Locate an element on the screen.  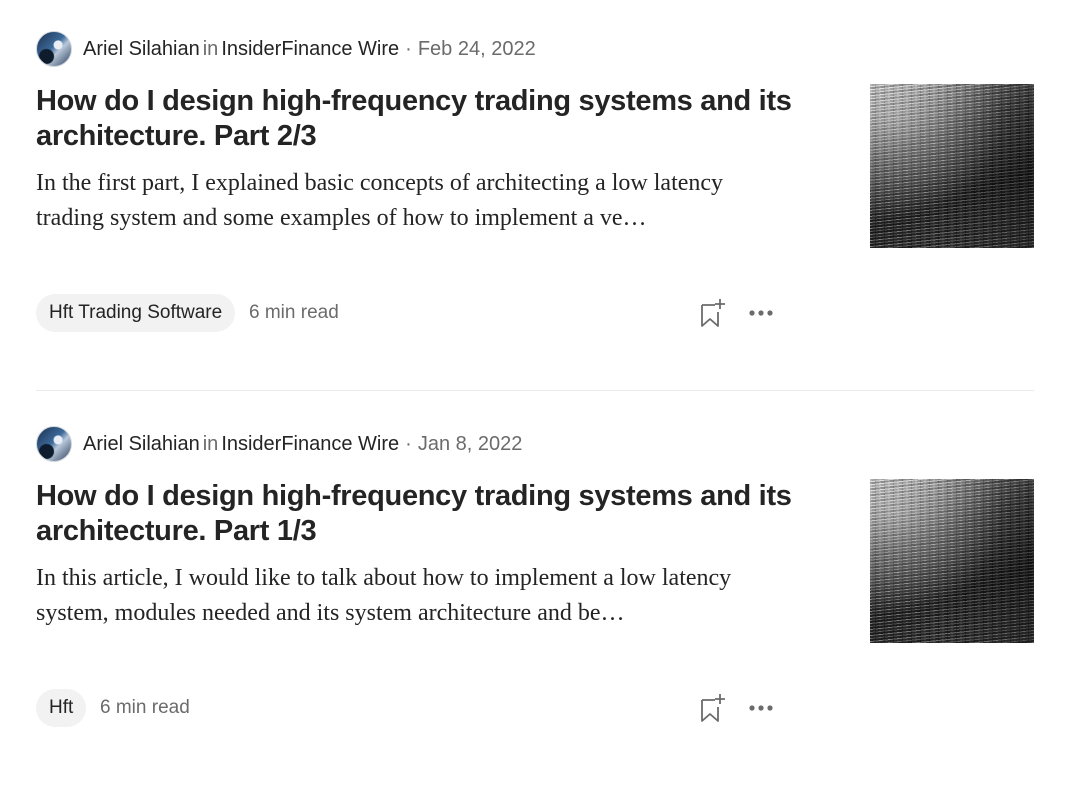
article-divider is located at coordinates (535, 390).